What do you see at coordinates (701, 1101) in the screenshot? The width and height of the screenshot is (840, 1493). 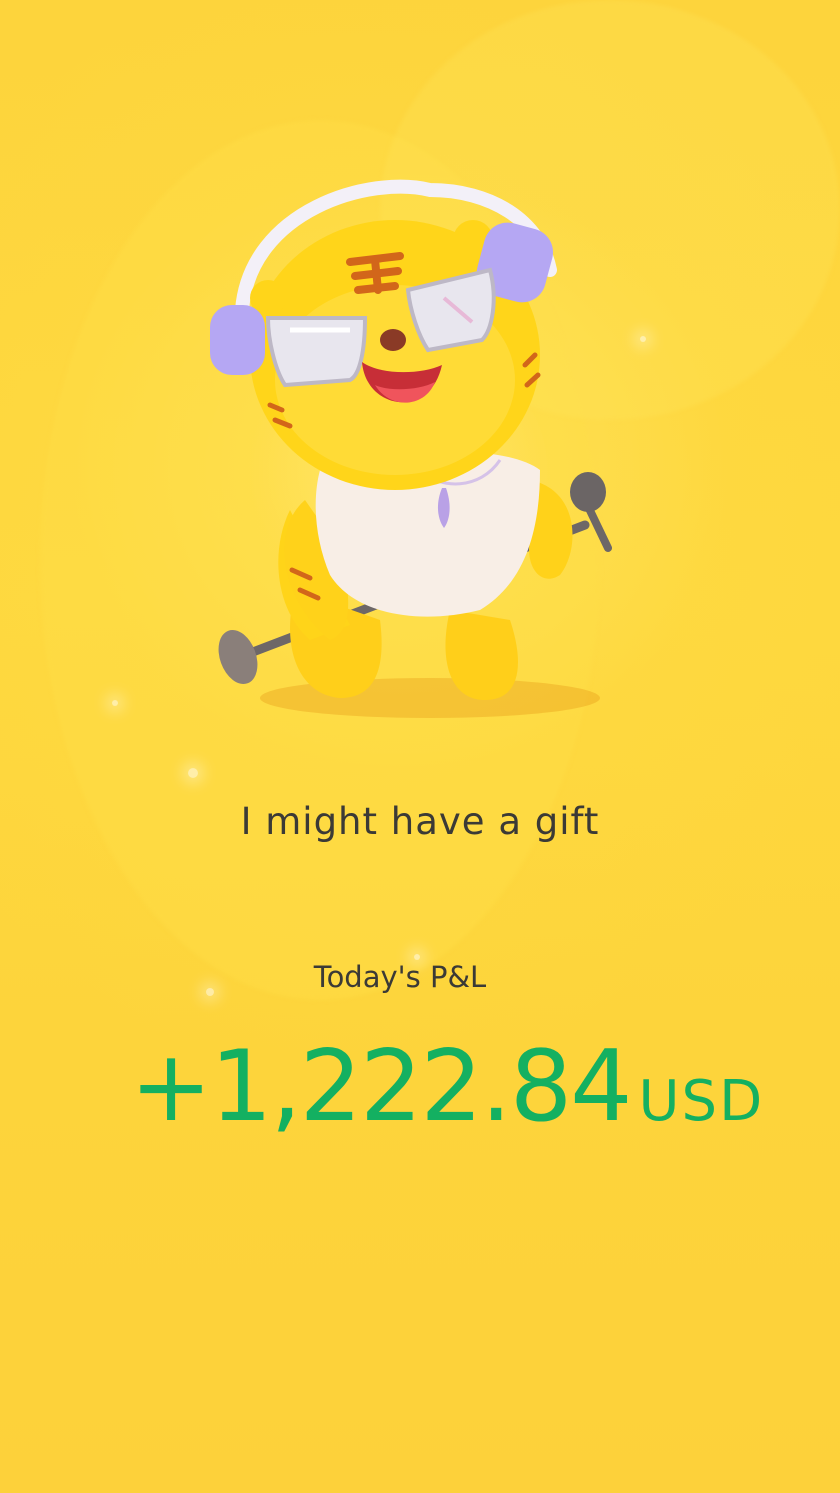 I see `pnl-currency: USD` at bounding box center [701, 1101].